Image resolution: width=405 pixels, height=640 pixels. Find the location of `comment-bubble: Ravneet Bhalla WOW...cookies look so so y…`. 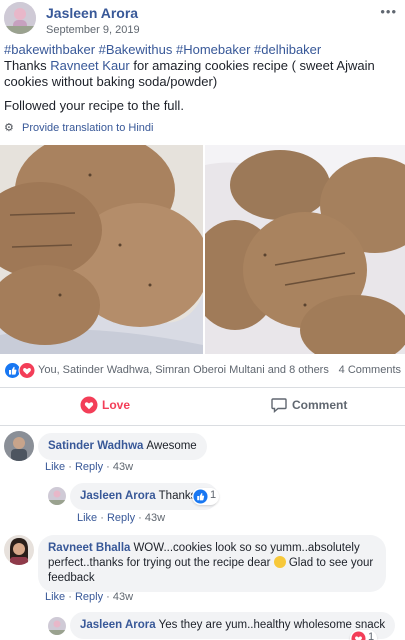

comment-bubble: Ravneet Bhalla WOW...cookies look so so y… is located at coordinates (212, 563).